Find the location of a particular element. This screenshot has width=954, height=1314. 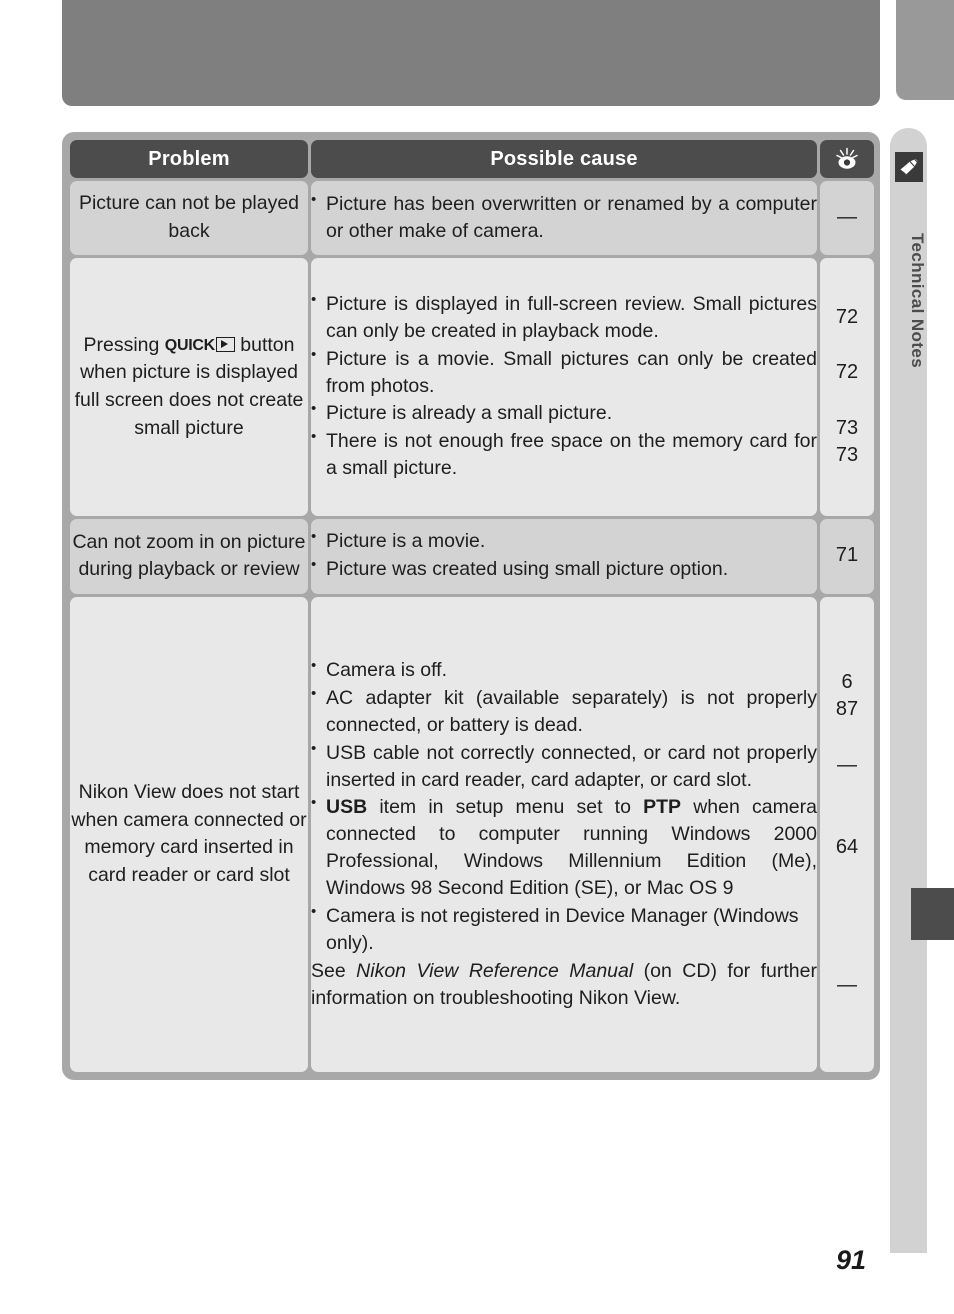

cause-item: Picture is a movie. is located at coordinates (564, 541).